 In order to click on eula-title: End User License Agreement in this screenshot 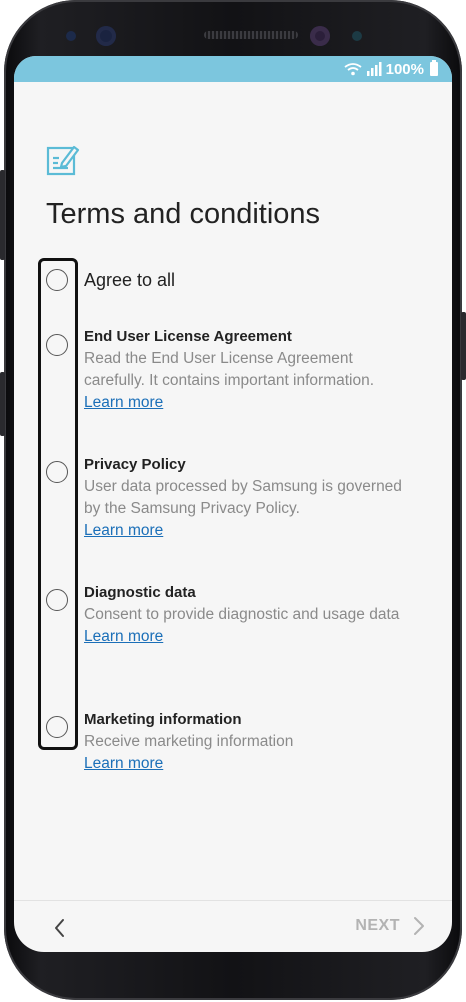, I will do `click(188, 336)`.